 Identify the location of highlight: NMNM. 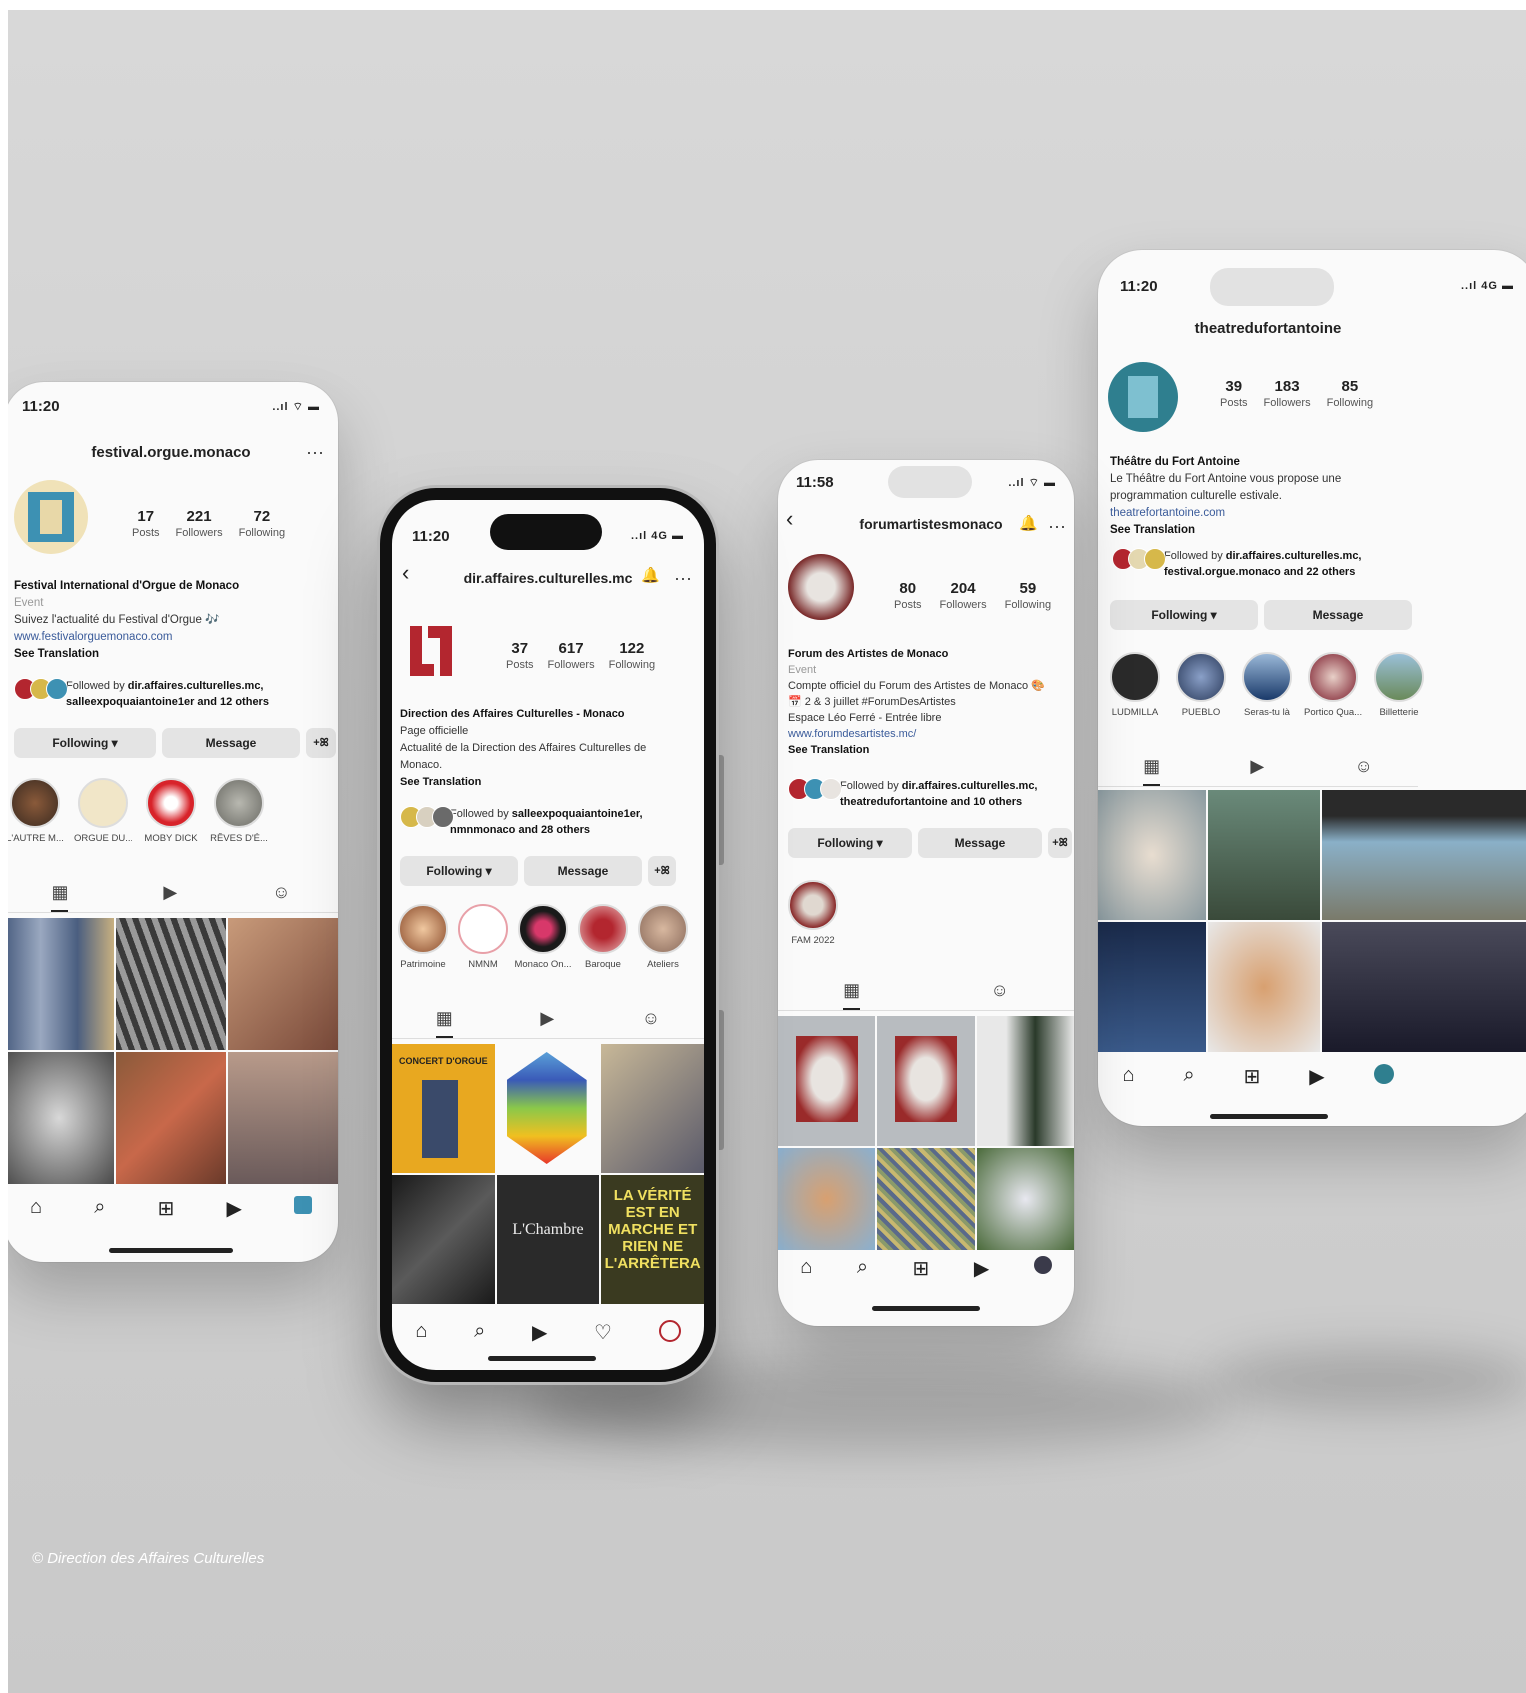
(483, 937).